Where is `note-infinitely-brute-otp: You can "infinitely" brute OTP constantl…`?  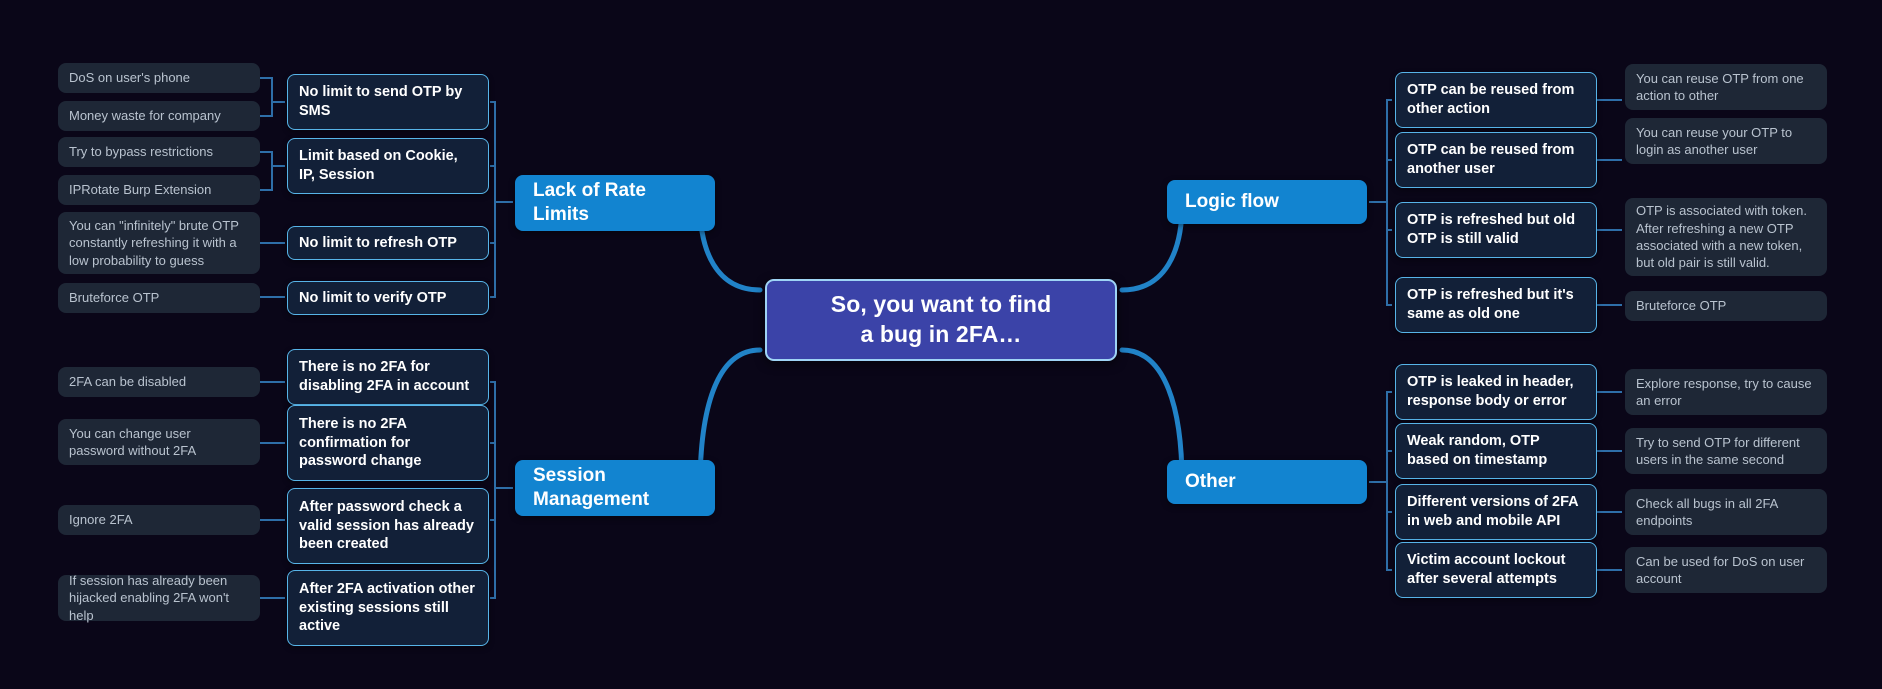 note-infinitely-brute-otp: You can "infinitely" brute OTP constantl… is located at coordinates (159, 243).